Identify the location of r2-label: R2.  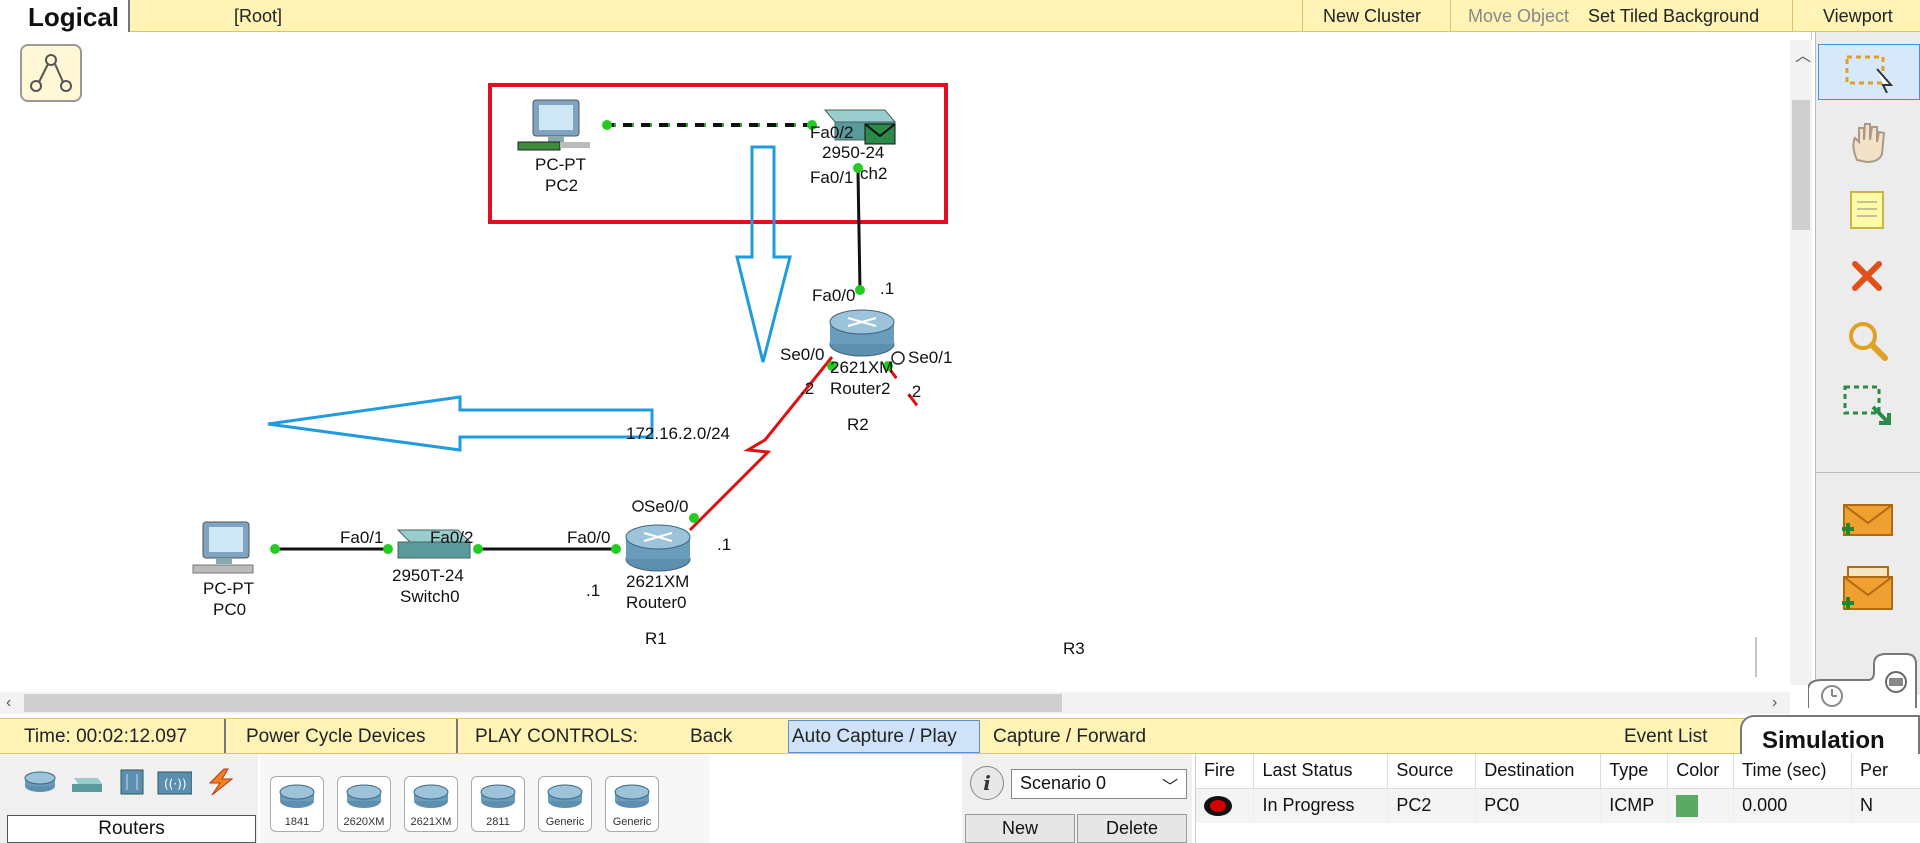
(858, 424).